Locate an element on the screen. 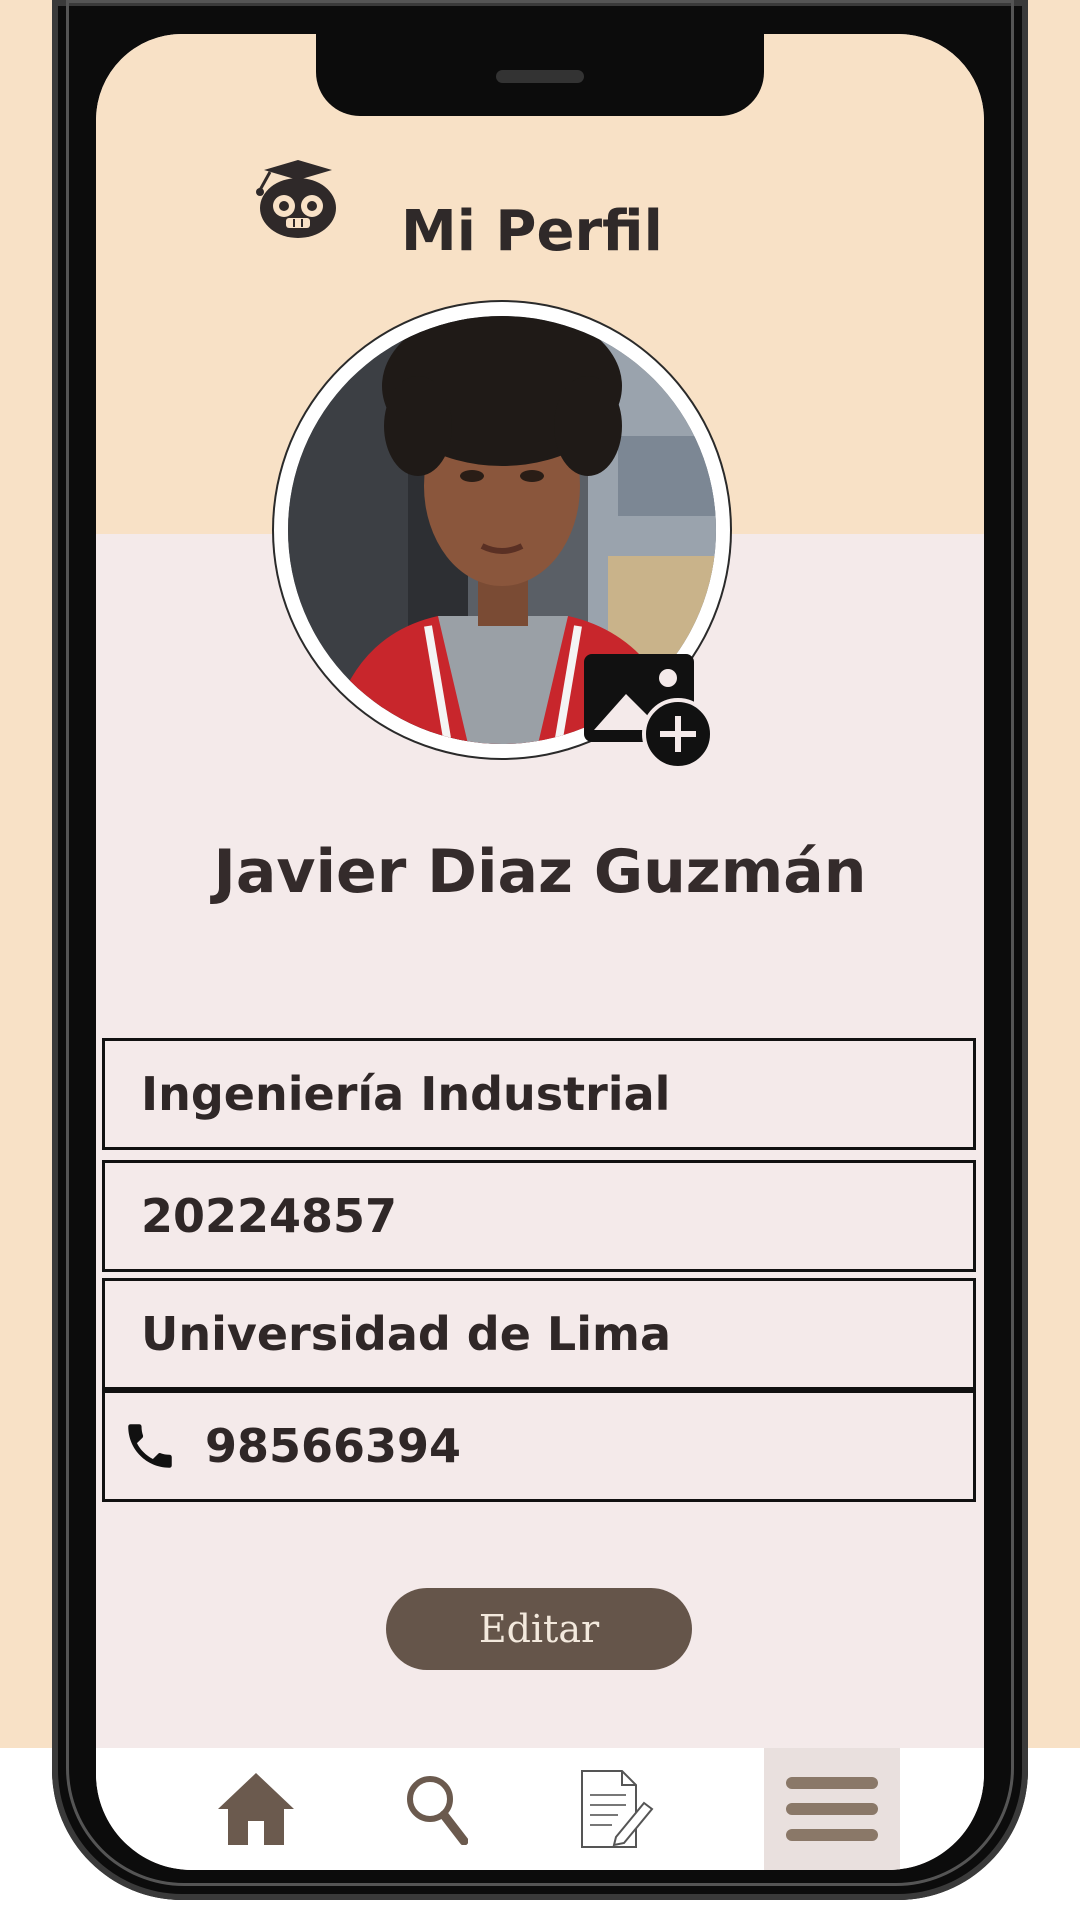  university-field: Universidad de Lima is located at coordinates (539, 1334).